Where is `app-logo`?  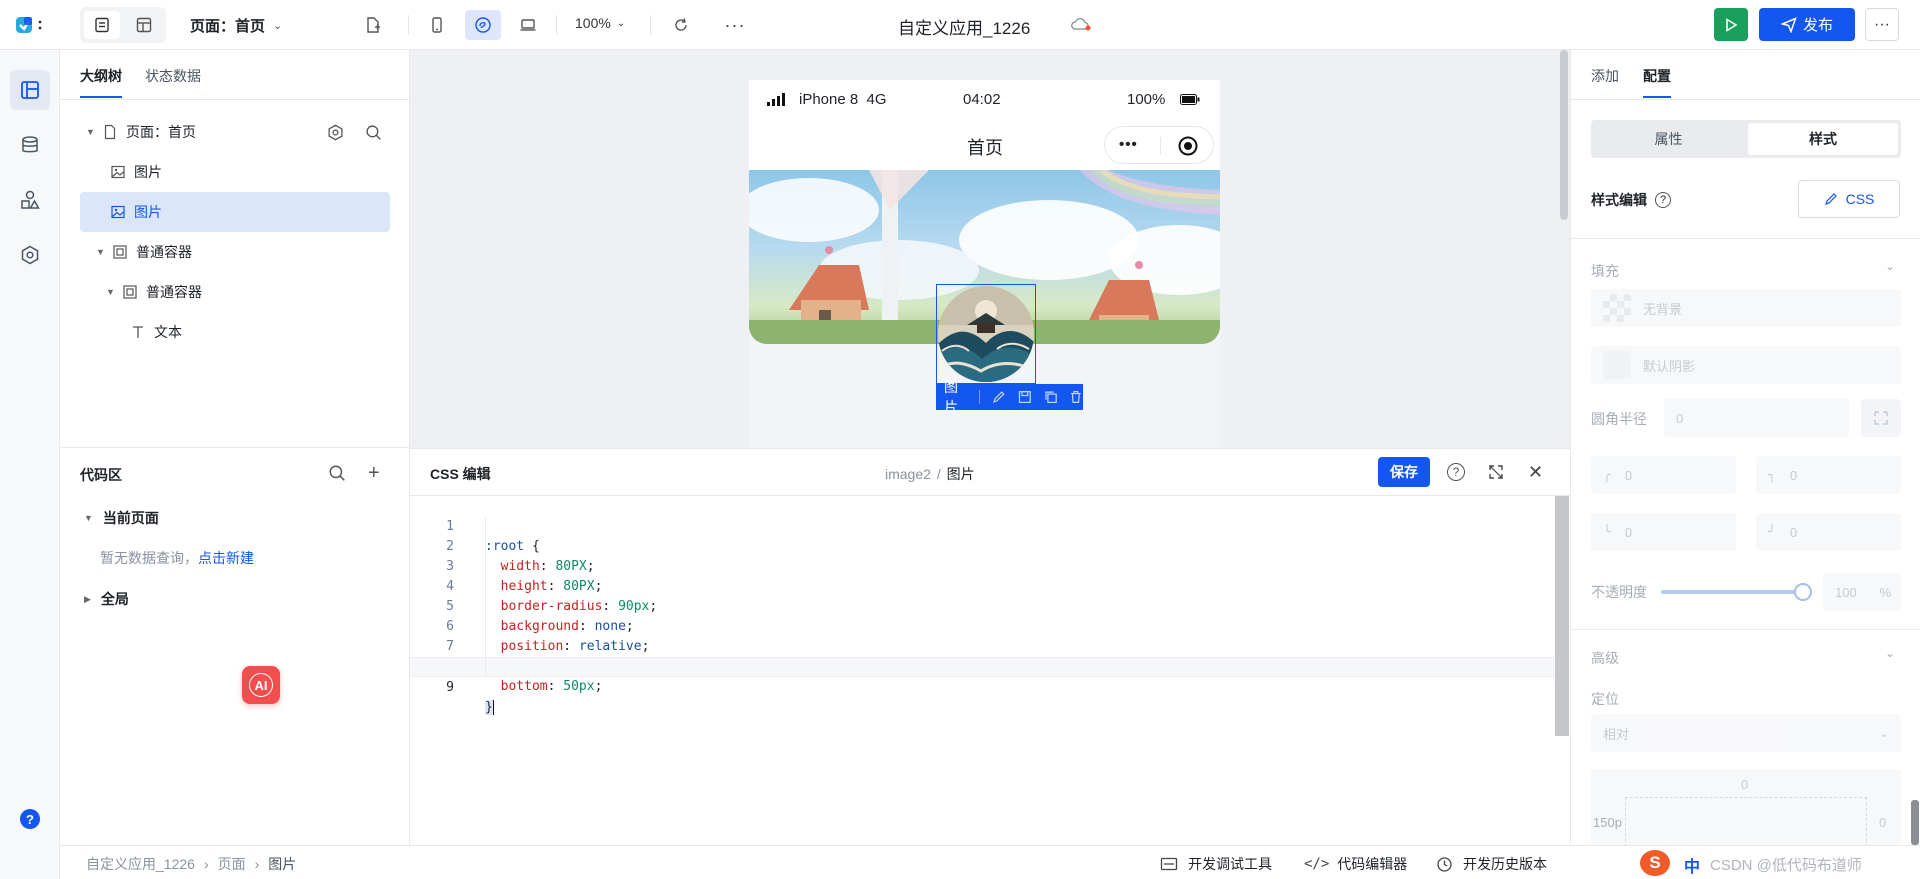
app-logo is located at coordinates (31, 25).